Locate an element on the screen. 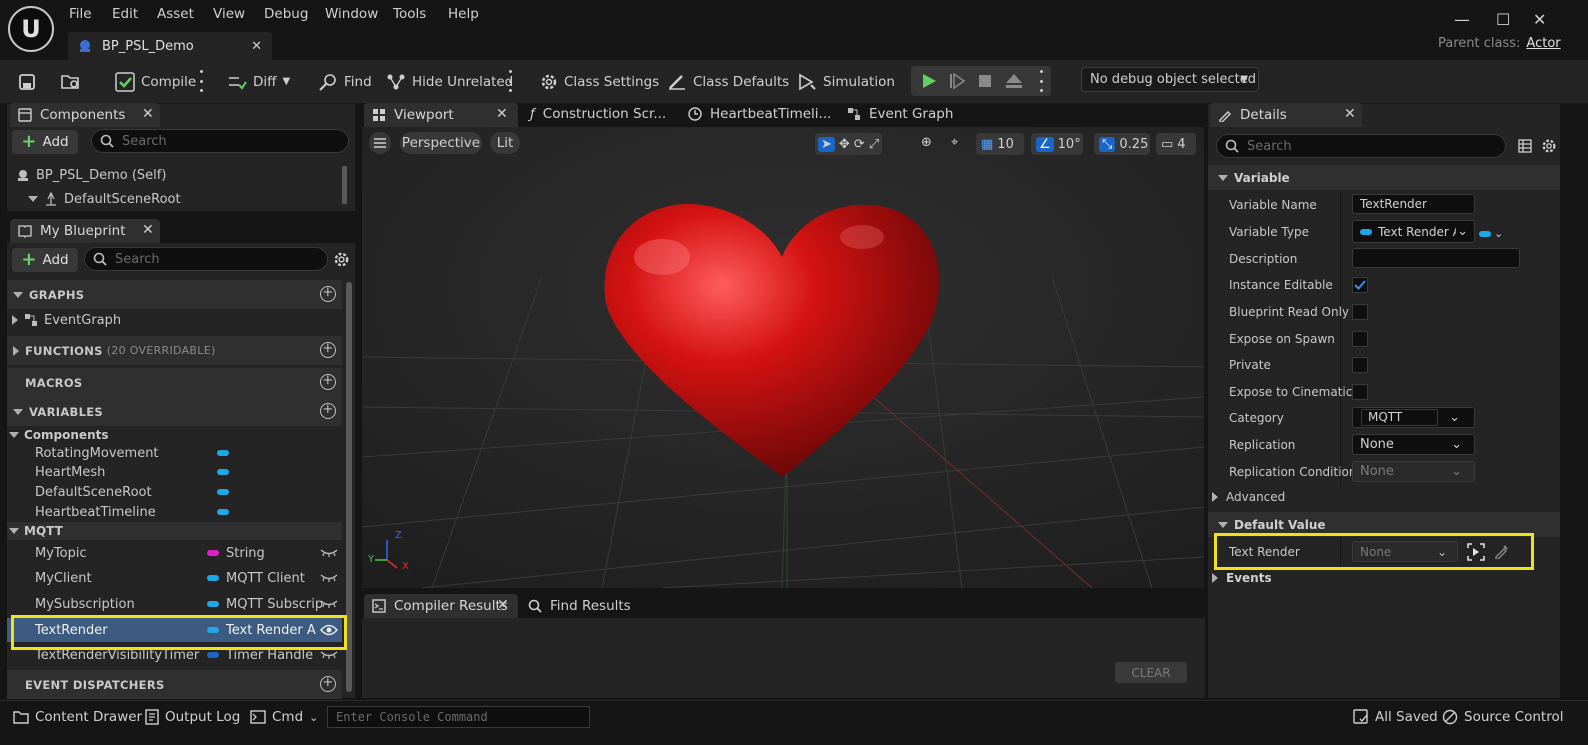 The image size is (1588, 745). save-button is located at coordinates (27, 81).